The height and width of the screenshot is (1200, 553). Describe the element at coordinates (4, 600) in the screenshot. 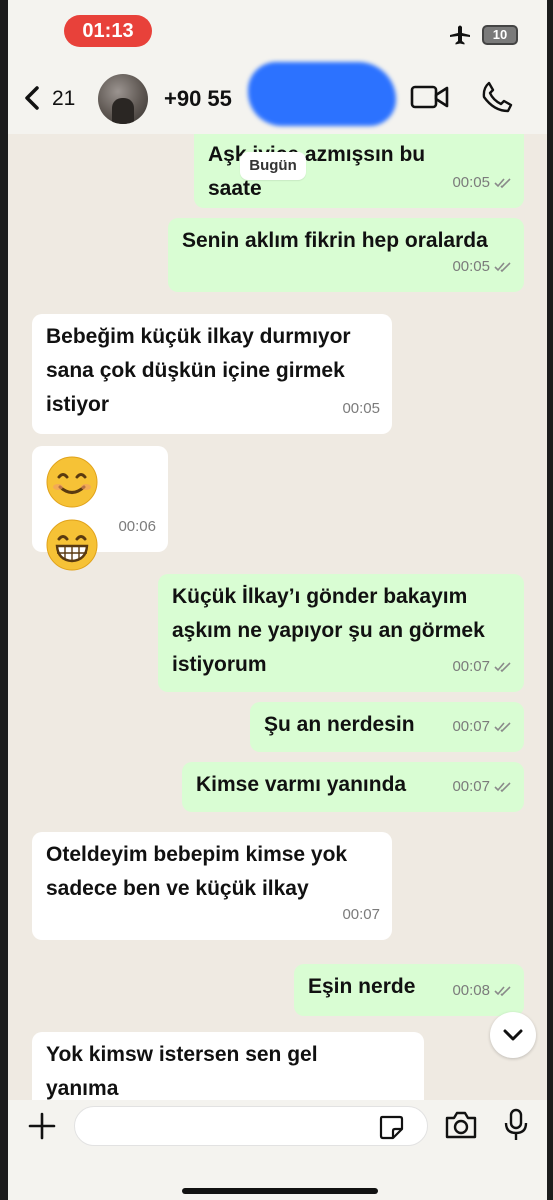

I see `left-frame-edge` at that location.